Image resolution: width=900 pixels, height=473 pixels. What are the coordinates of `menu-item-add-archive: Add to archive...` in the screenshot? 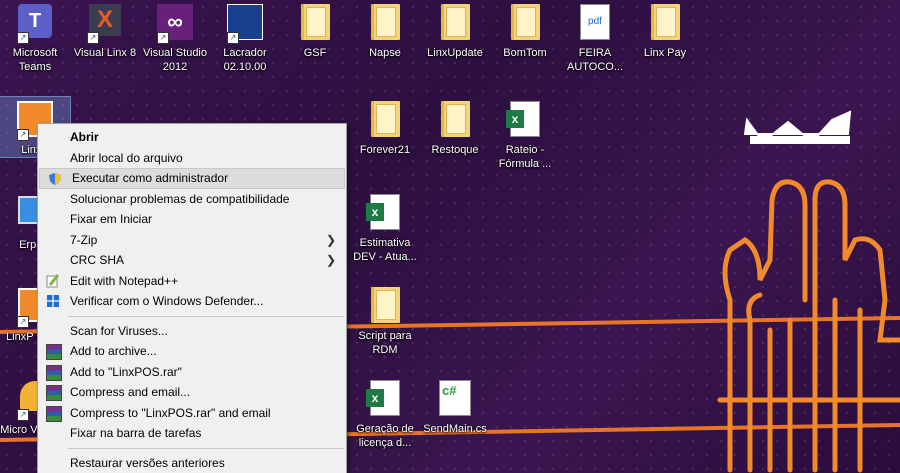 It's located at (192, 351).